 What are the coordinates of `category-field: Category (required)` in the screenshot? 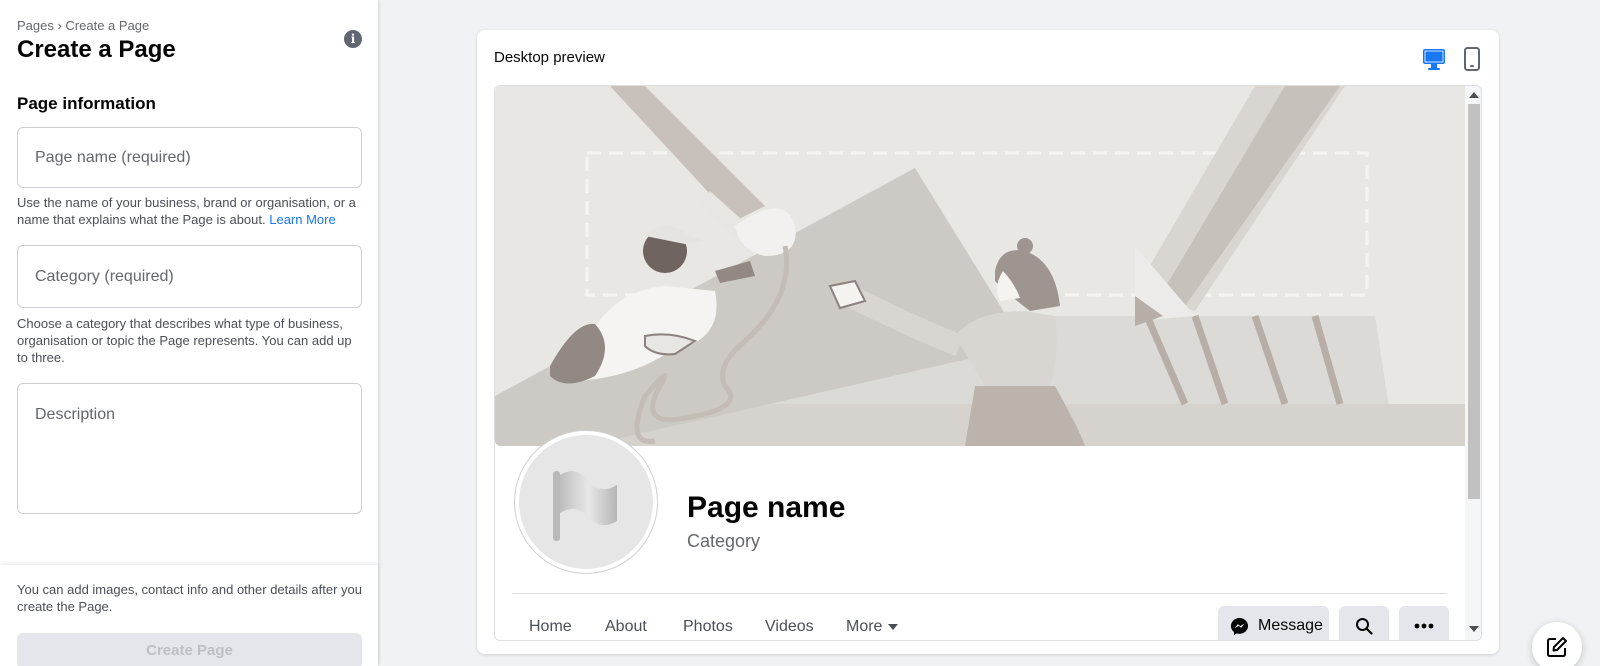 It's located at (189, 276).